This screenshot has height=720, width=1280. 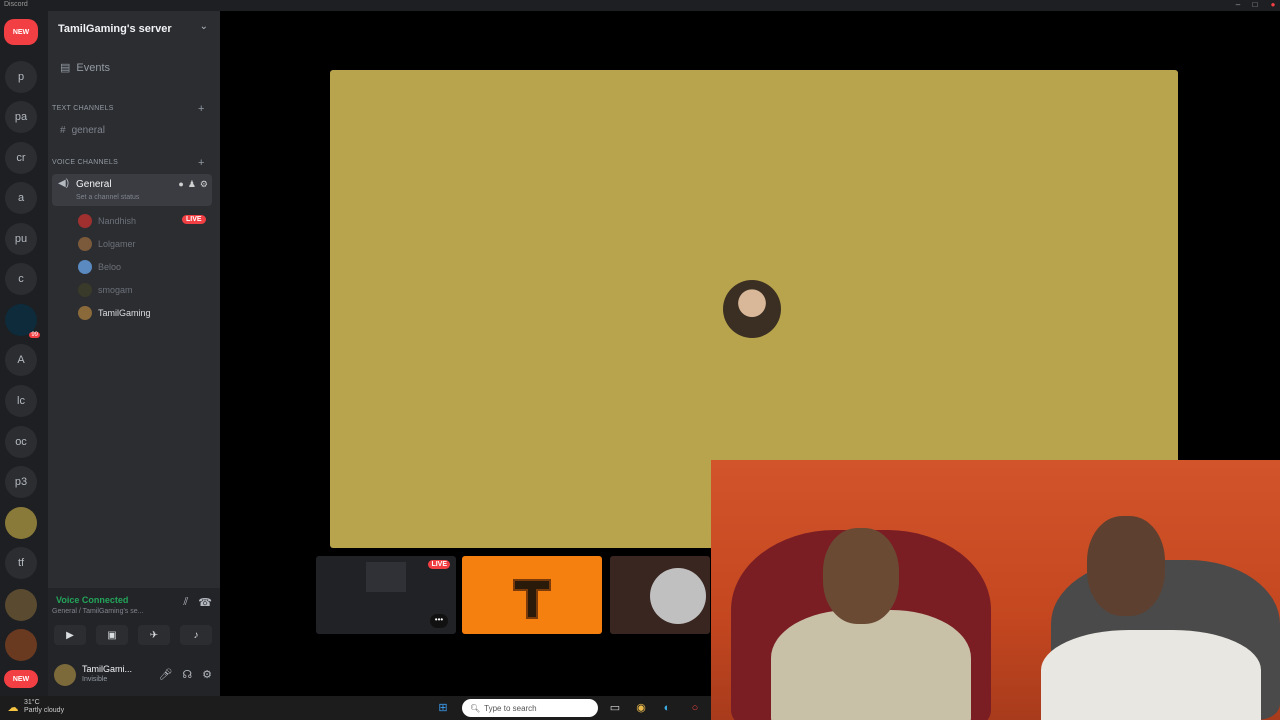 What do you see at coordinates (112, 635) in the screenshot?
I see `screen-share-button: ▣` at bounding box center [112, 635].